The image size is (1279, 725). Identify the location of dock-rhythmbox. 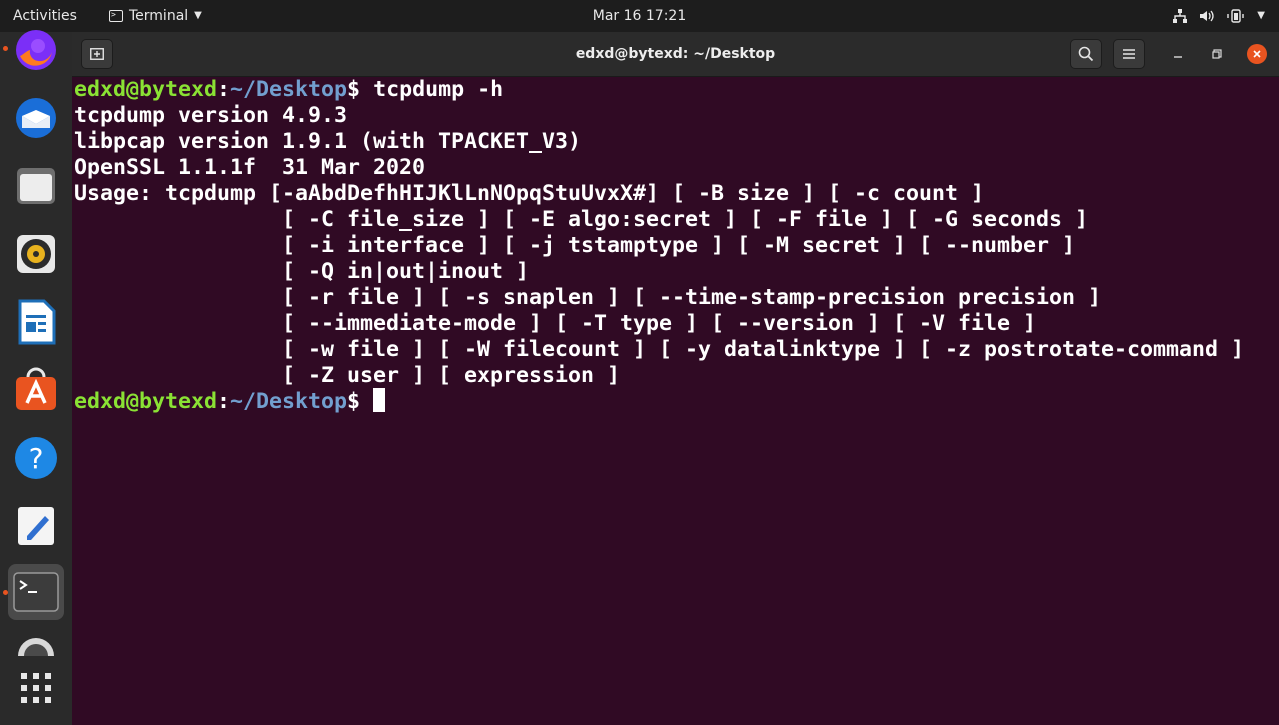
(36, 254).